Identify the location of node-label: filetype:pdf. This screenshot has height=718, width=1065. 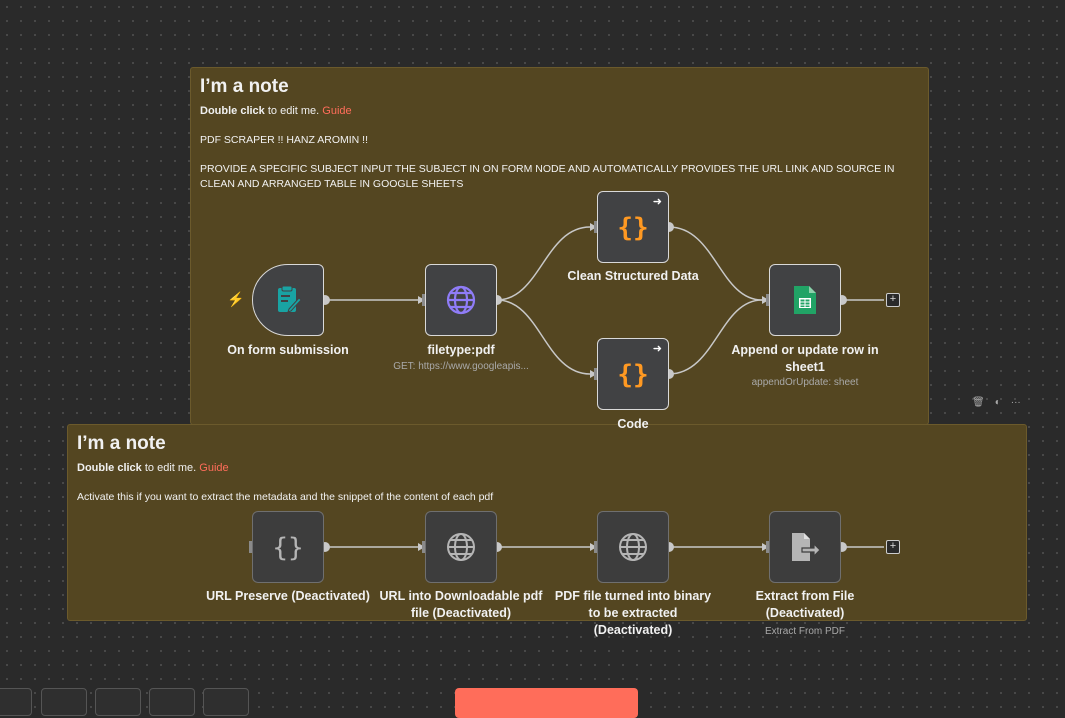
(461, 350).